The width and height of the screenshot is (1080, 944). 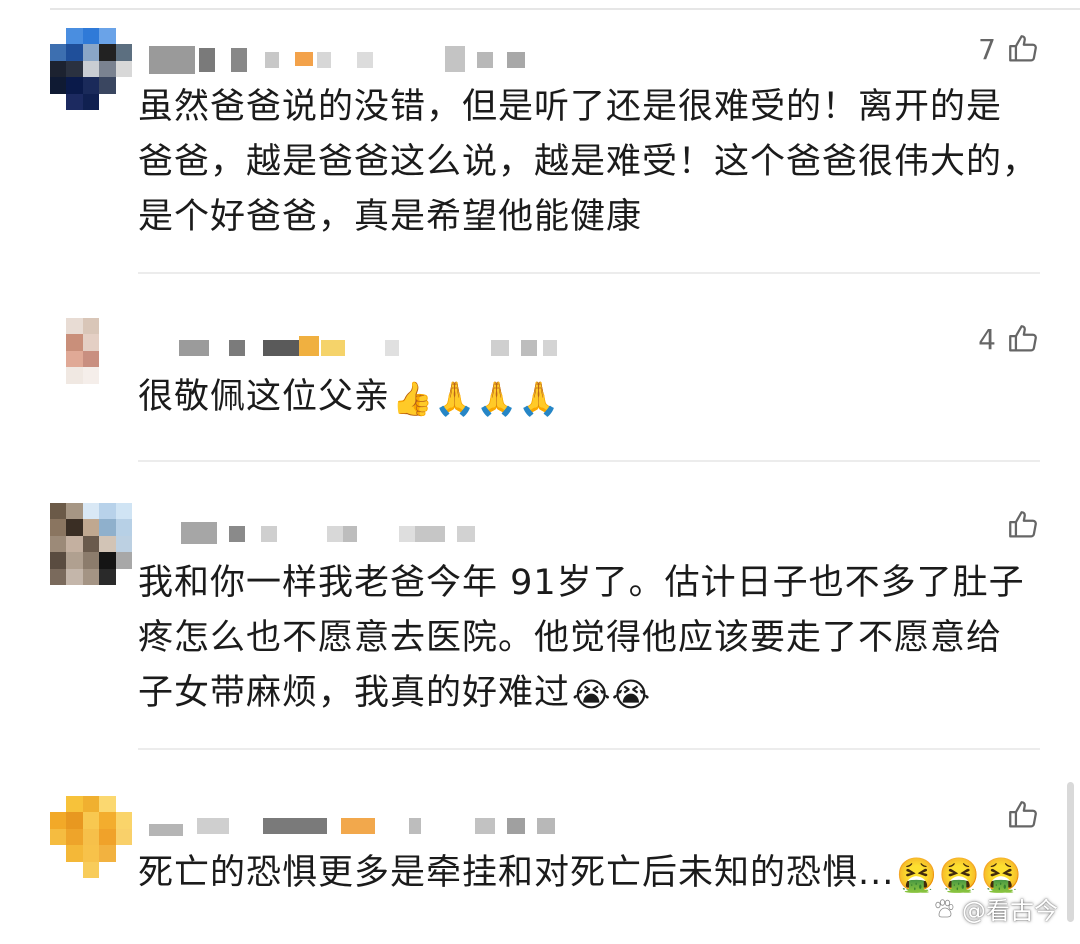 I want to click on comment-text: 很敬佩这位父亲👍🙏🙏🙏, so click(x=589, y=398).